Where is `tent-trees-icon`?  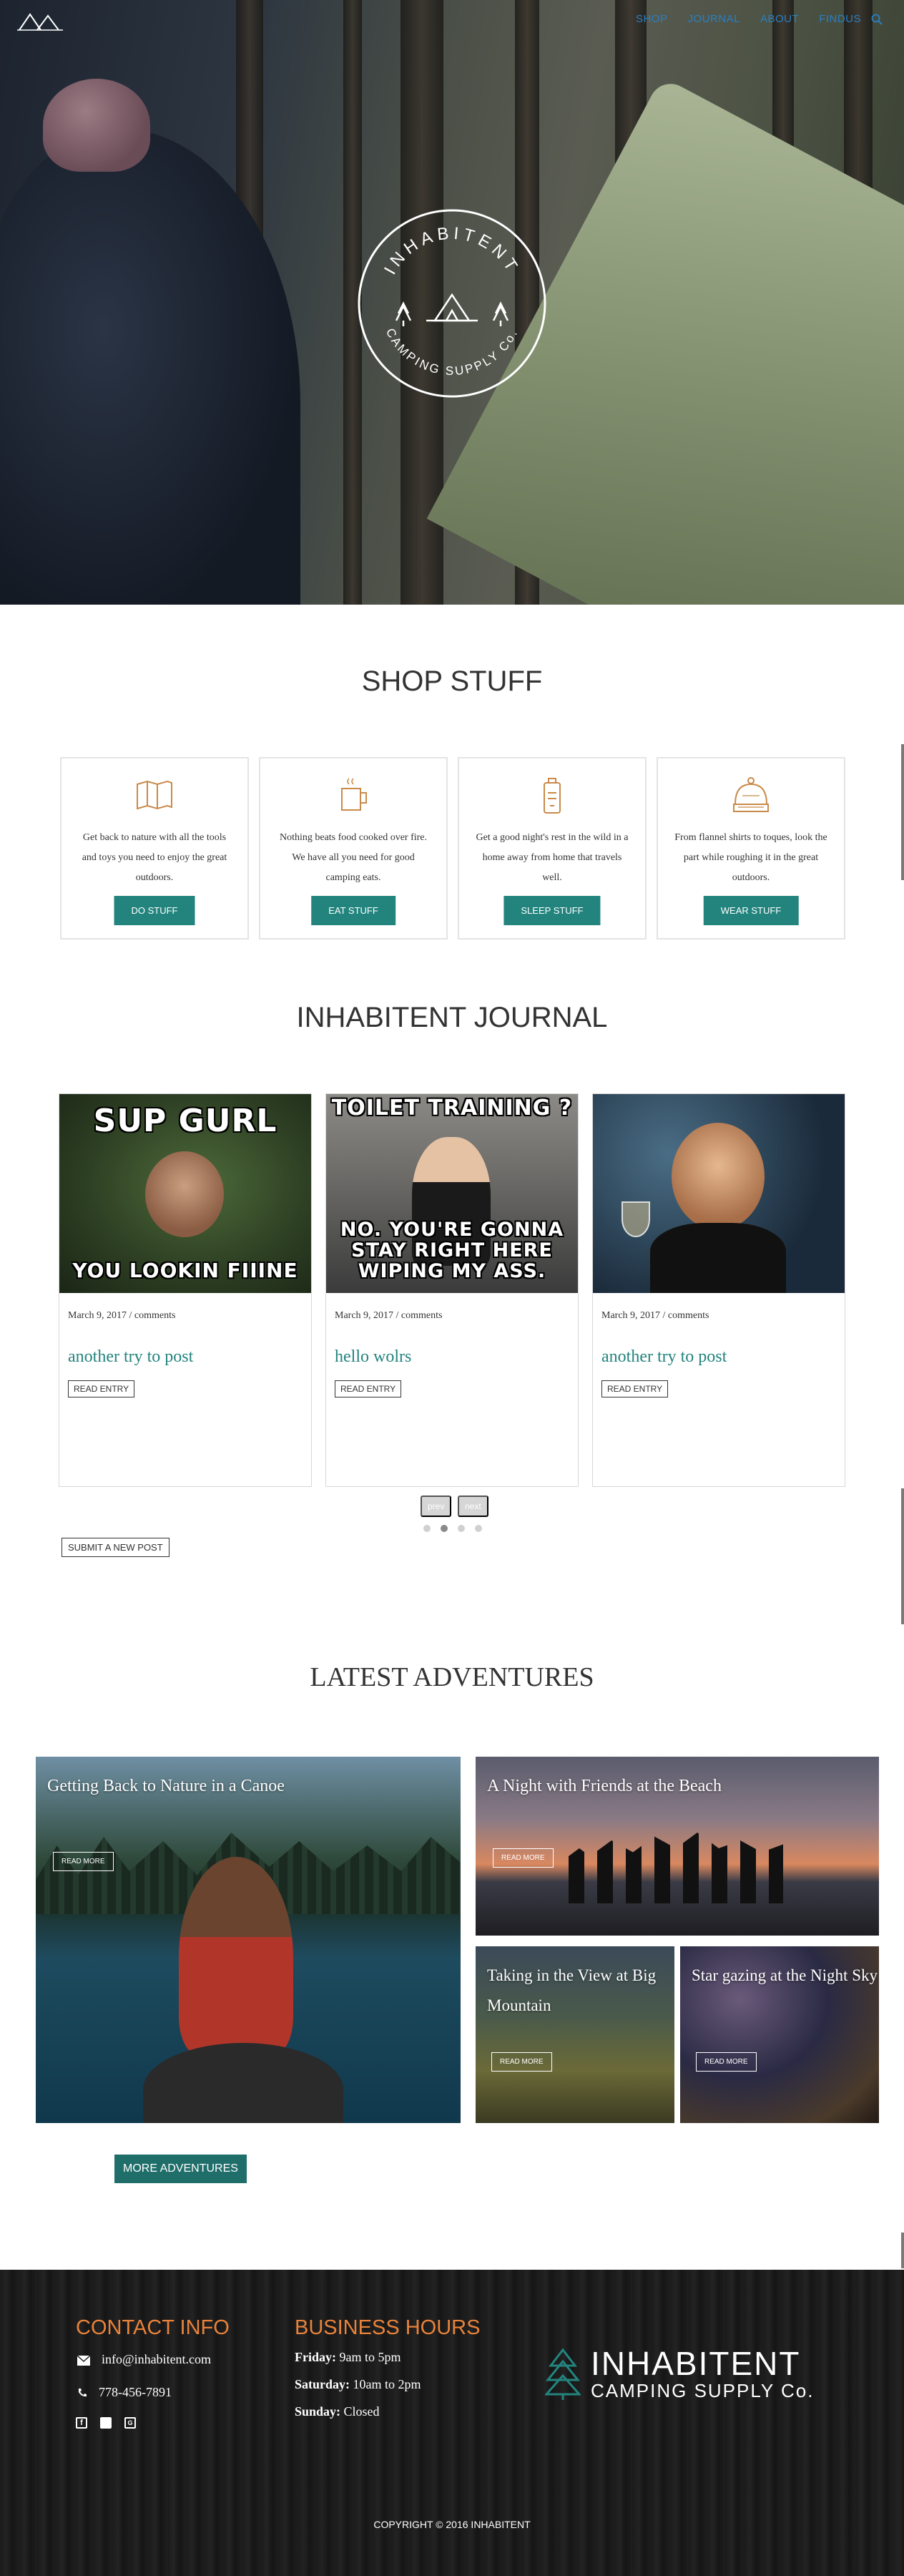
tent-trees-icon is located at coordinates (452, 309).